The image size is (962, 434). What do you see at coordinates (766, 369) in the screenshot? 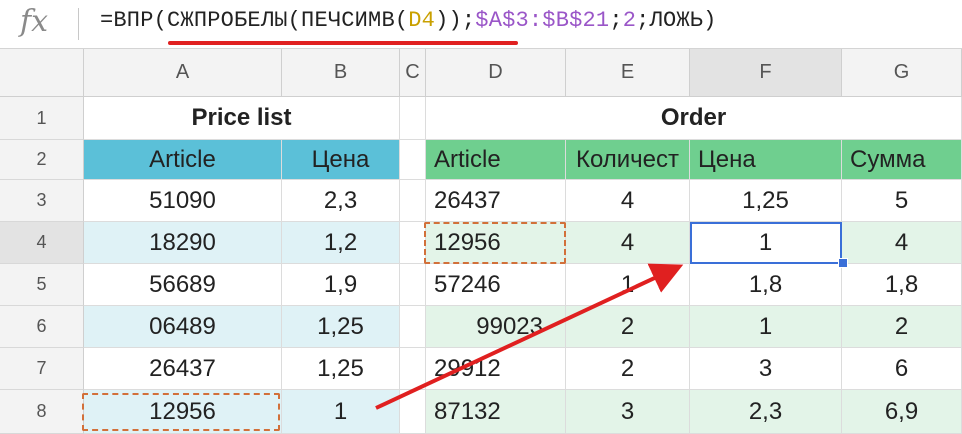
I see `order-price-cell: 3` at bounding box center [766, 369].